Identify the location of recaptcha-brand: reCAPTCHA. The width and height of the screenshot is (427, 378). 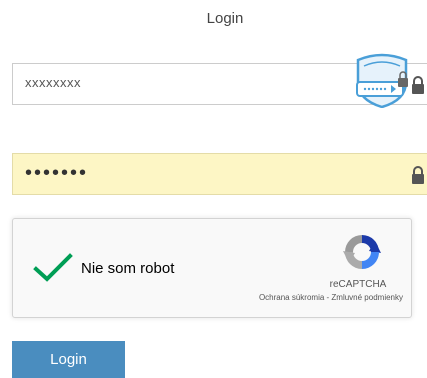
(358, 284).